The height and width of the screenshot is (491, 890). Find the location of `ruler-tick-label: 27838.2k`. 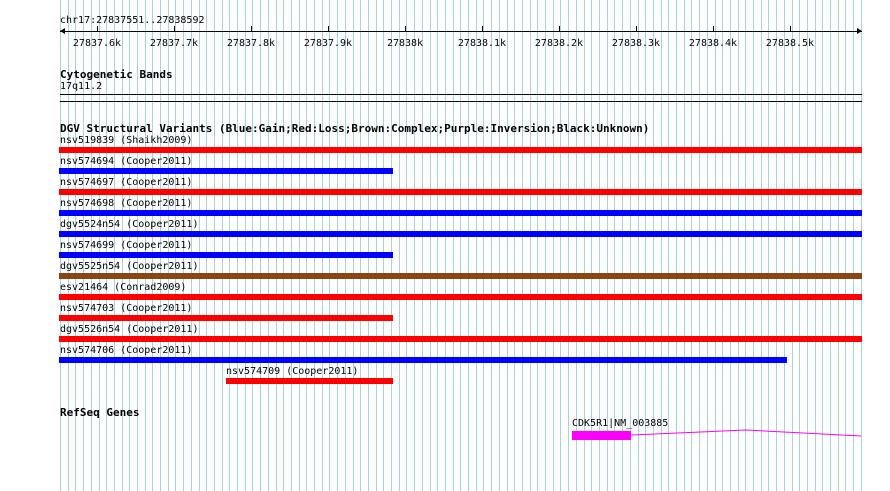

ruler-tick-label: 27838.2k is located at coordinates (559, 43).